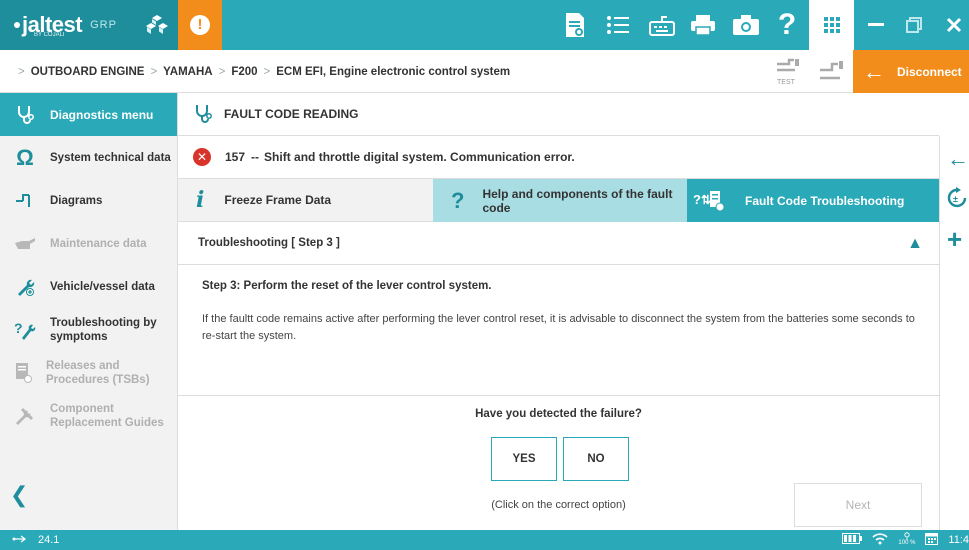 The height and width of the screenshot is (550, 969). Describe the element at coordinates (25, 330) in the screenshot. I see `troubleshooting-icon: ?` at that location.